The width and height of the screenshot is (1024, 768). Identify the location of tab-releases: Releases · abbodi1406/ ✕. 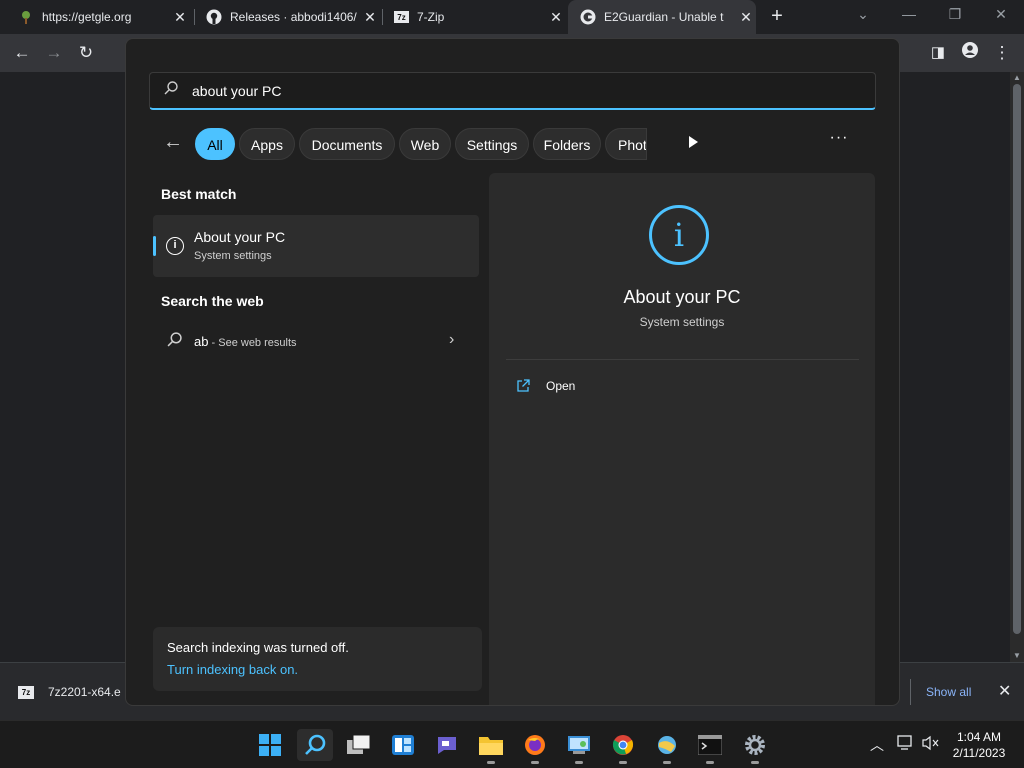
(284, 17).